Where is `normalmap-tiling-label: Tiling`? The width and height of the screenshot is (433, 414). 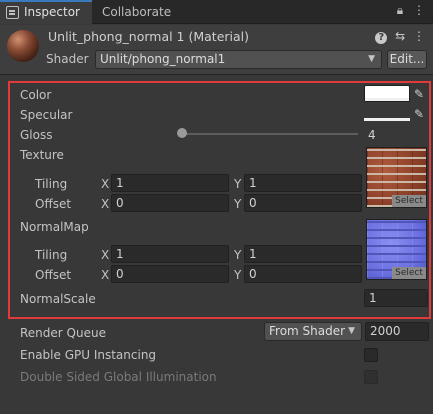
normalmap-tiling-label: Tiling is located at coordinates (51, 255).